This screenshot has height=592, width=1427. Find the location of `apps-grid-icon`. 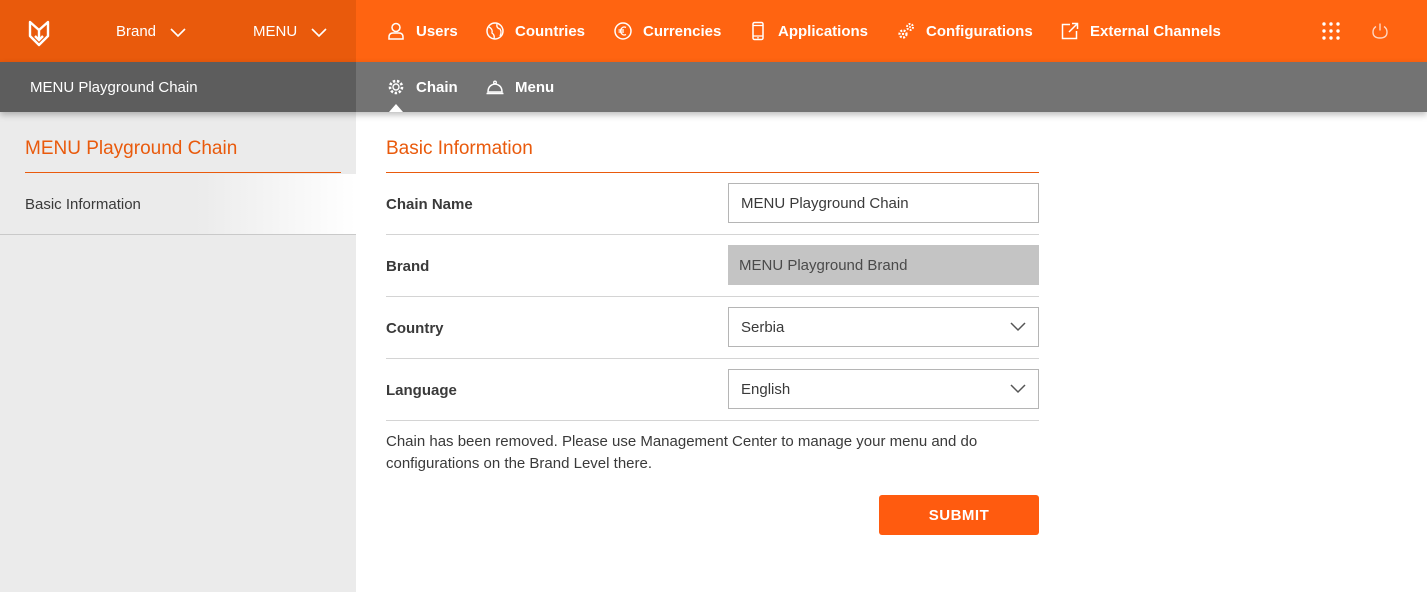

apps-grid-icon is located at coordinates (1331, 31).